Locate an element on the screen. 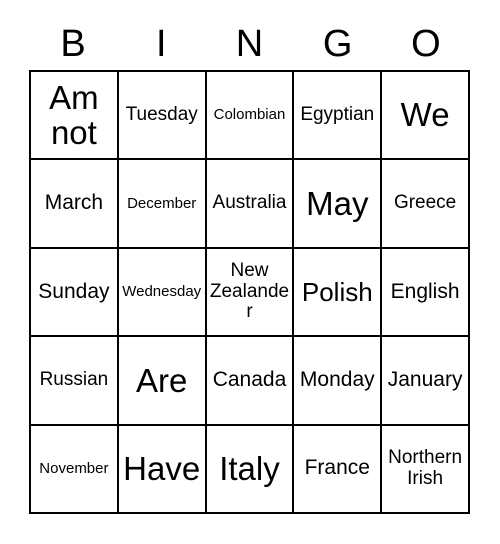 Image resolution: width=500 pixels, height=544 pixels. bingo-cell: Have is located at coordinates (162, 469).